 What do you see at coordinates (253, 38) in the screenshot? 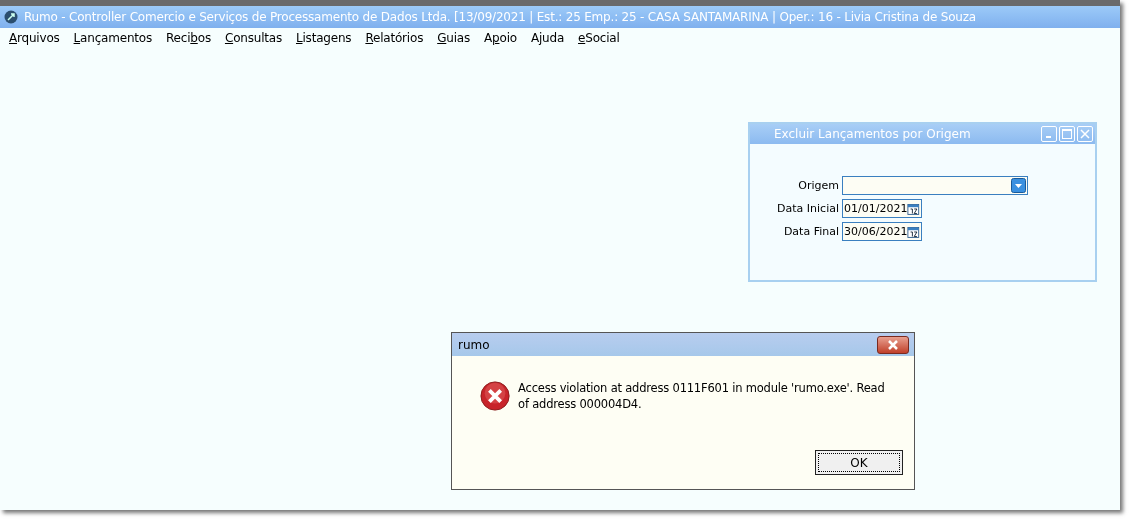
I see `menu-item: Consultas` at bounding box center [253, 38].